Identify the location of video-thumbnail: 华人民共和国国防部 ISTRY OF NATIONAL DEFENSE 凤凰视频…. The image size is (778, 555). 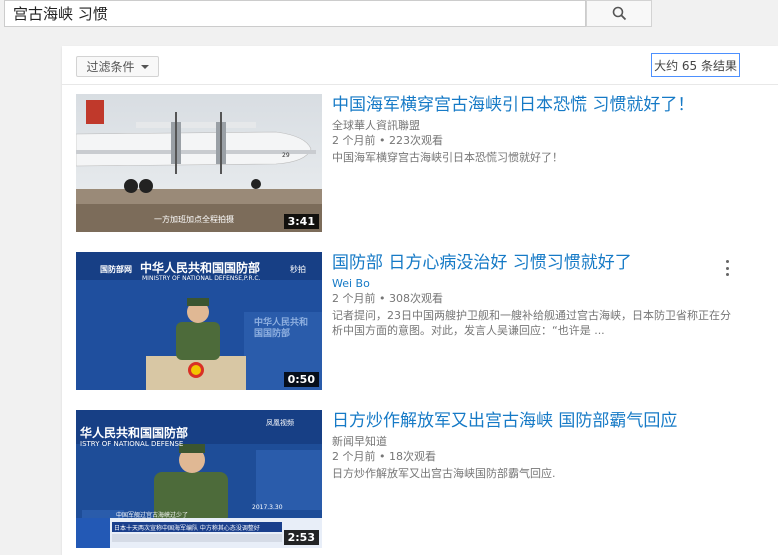
(199, 479).